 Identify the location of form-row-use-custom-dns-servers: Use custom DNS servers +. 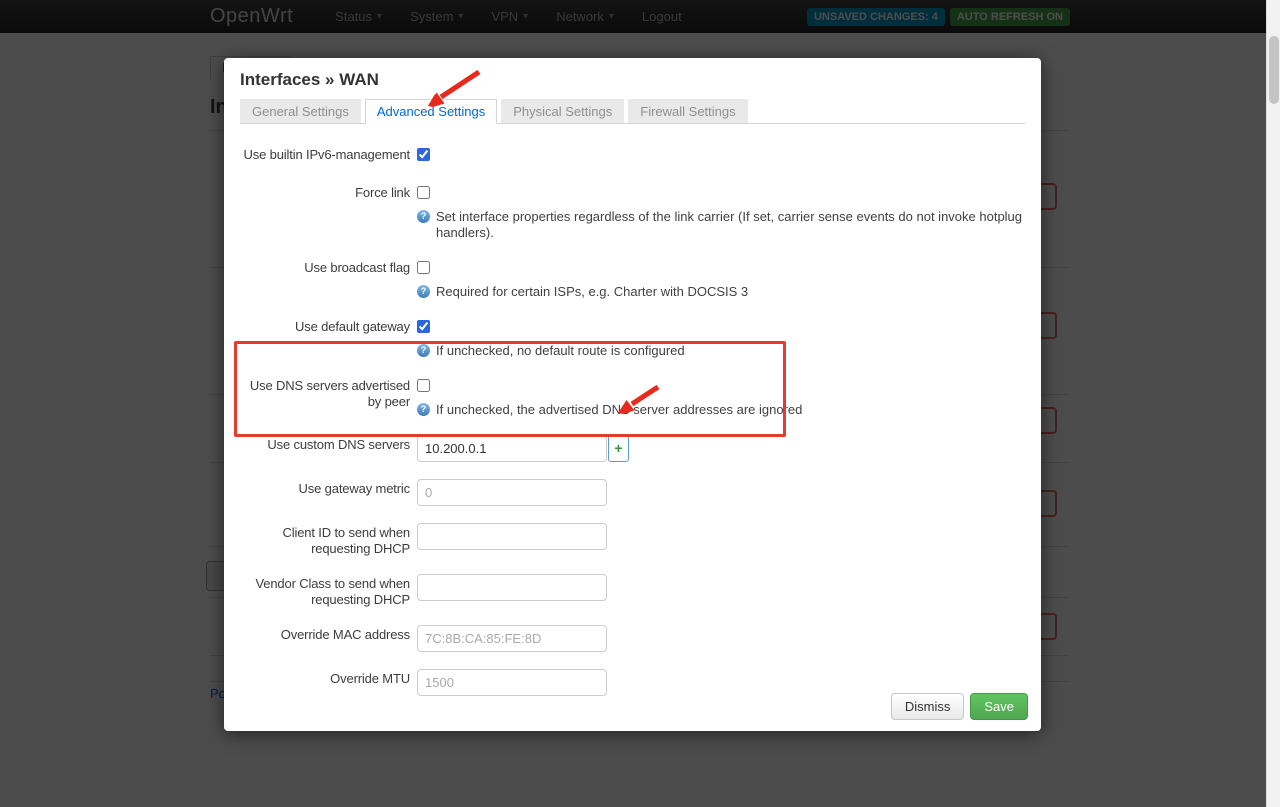
(632, 448).